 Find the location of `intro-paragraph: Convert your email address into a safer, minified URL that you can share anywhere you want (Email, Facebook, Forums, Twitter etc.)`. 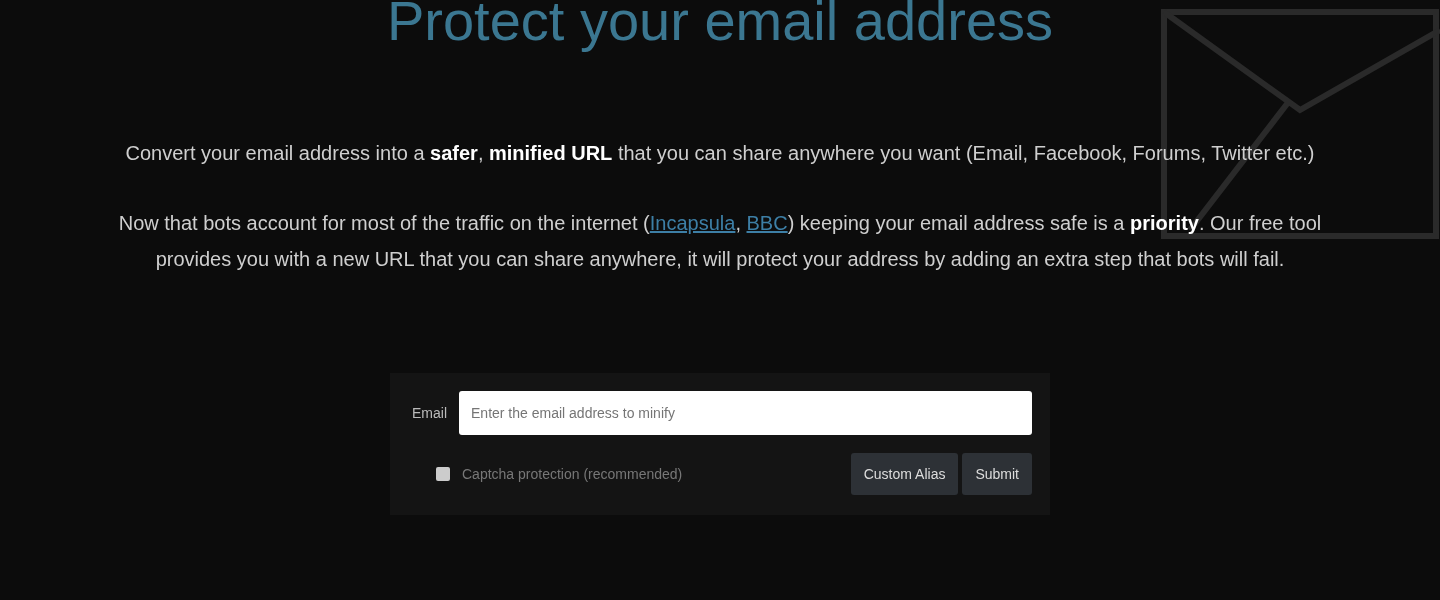

intro-paragraph: Convert your email address into a safer, minified URL that you can share anywhere you want (Email, Facebook, Forums, Twitter etc.) is located at coordinates (720, 153).